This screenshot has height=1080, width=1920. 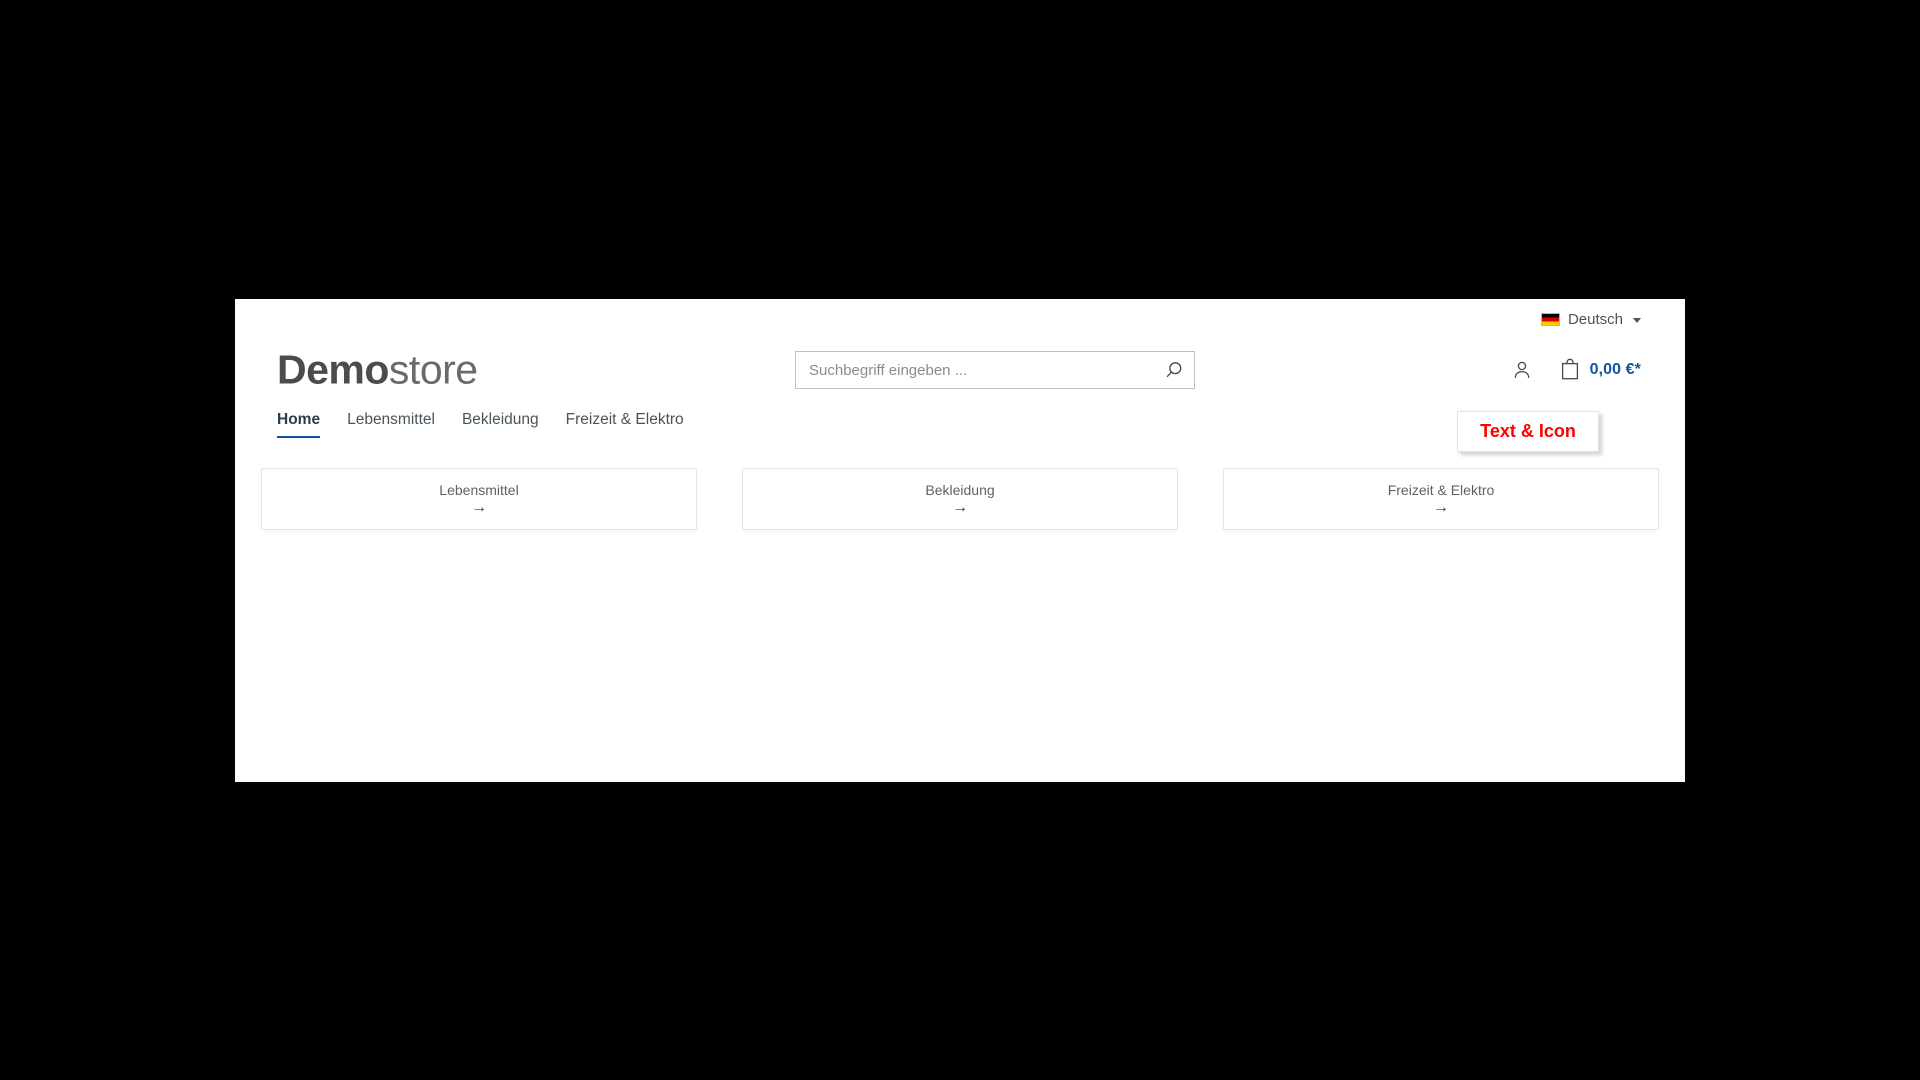 I want to click on search-input, so click(x=995, y=370).